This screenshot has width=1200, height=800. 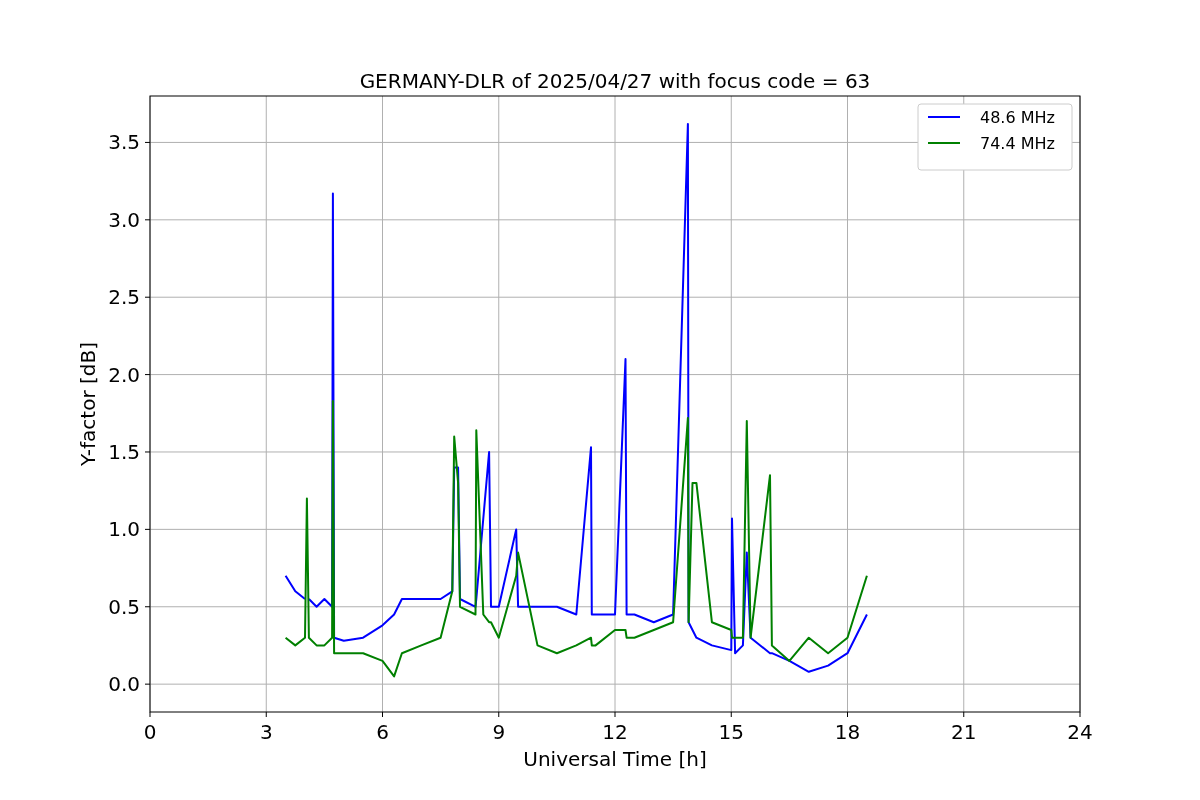 What do you see at coordinates (615, 732) in the screenshot?
I see `x-tick-label: 12` at bounding box center [615, 732].